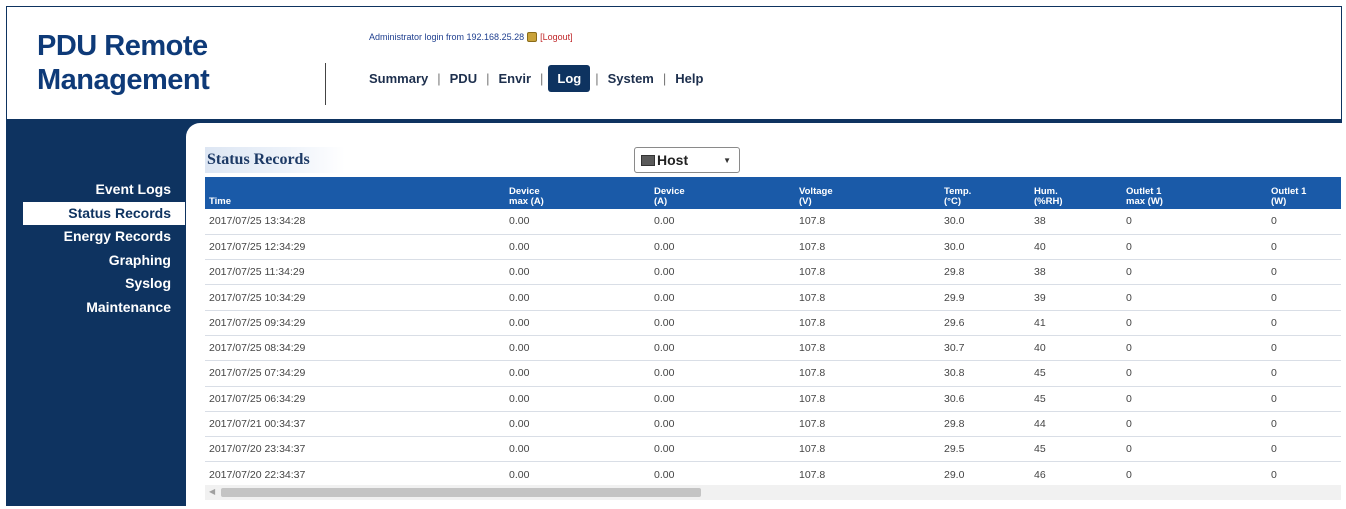 The width and height of the screenshot is (1346, 509). Describe the element at coordinates (727, 160) in the screenshot. I see `dropdown-arrow-icon: ▼` at that location.